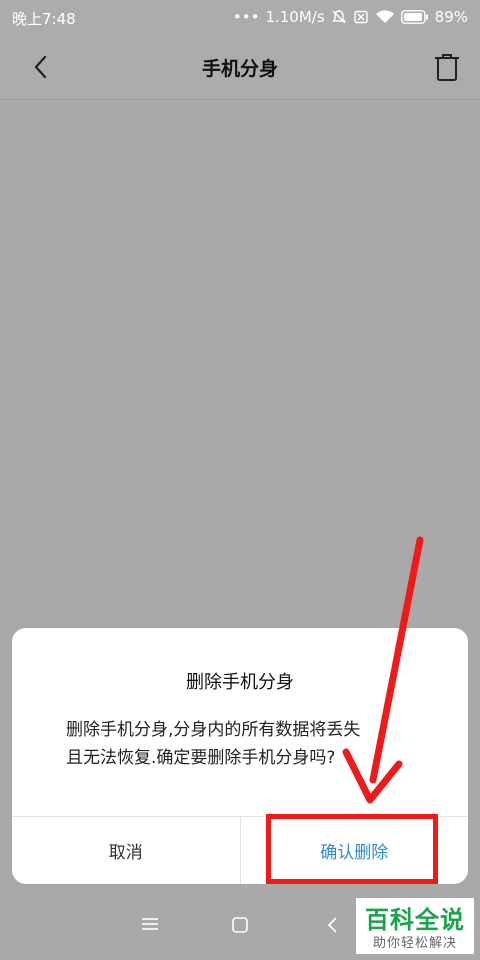  I want to click on battery-level: 89%, so click(451, 17).